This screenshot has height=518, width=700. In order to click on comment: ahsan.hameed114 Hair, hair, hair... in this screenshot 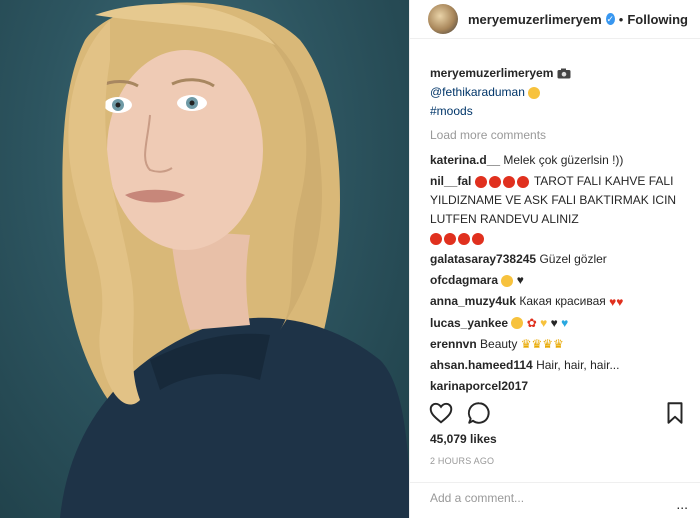, I will do `click(555, 365)`.